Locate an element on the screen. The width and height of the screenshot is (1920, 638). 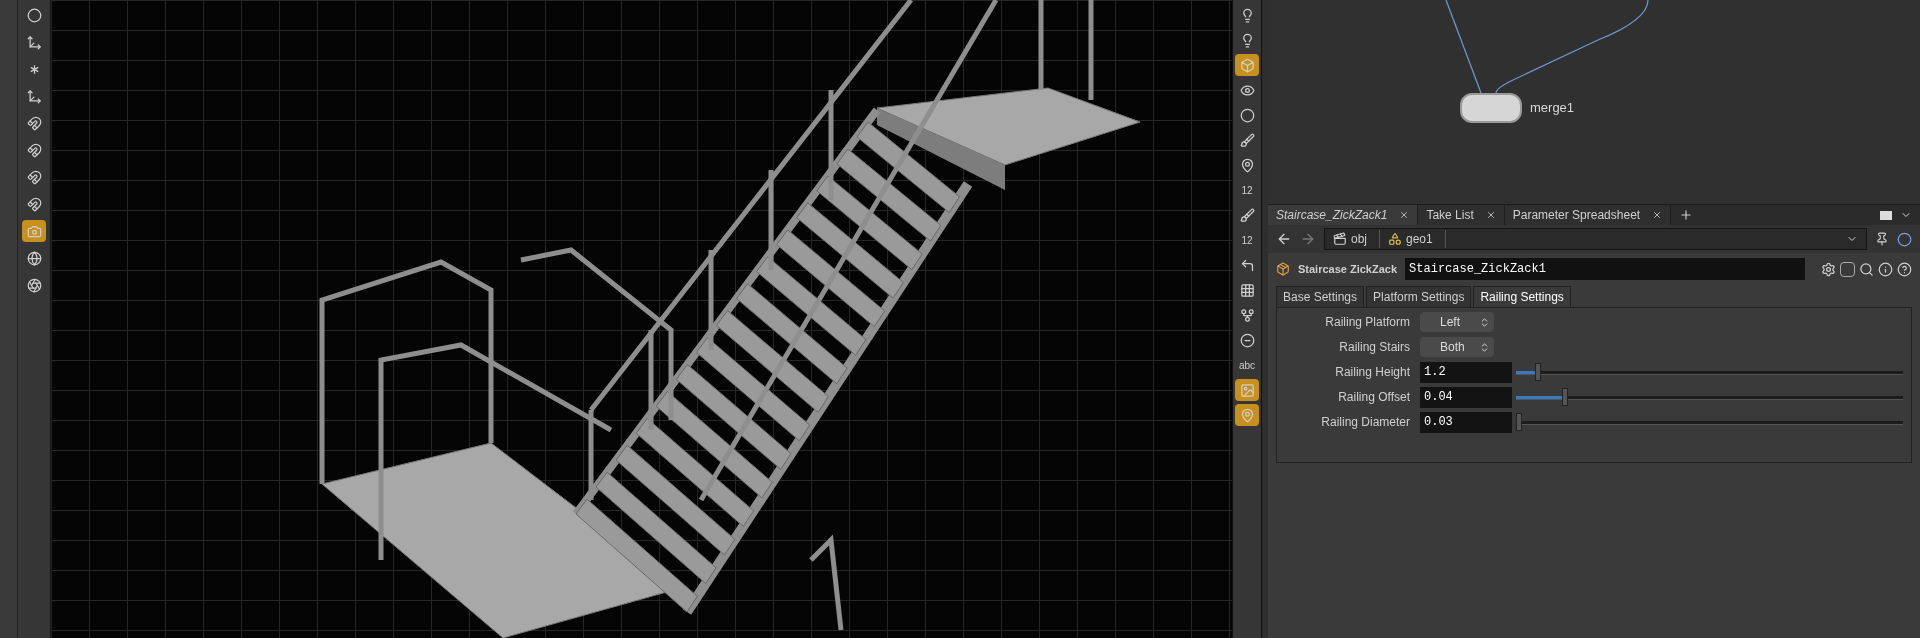
cube-icon is located at coordinates (1247, 65).